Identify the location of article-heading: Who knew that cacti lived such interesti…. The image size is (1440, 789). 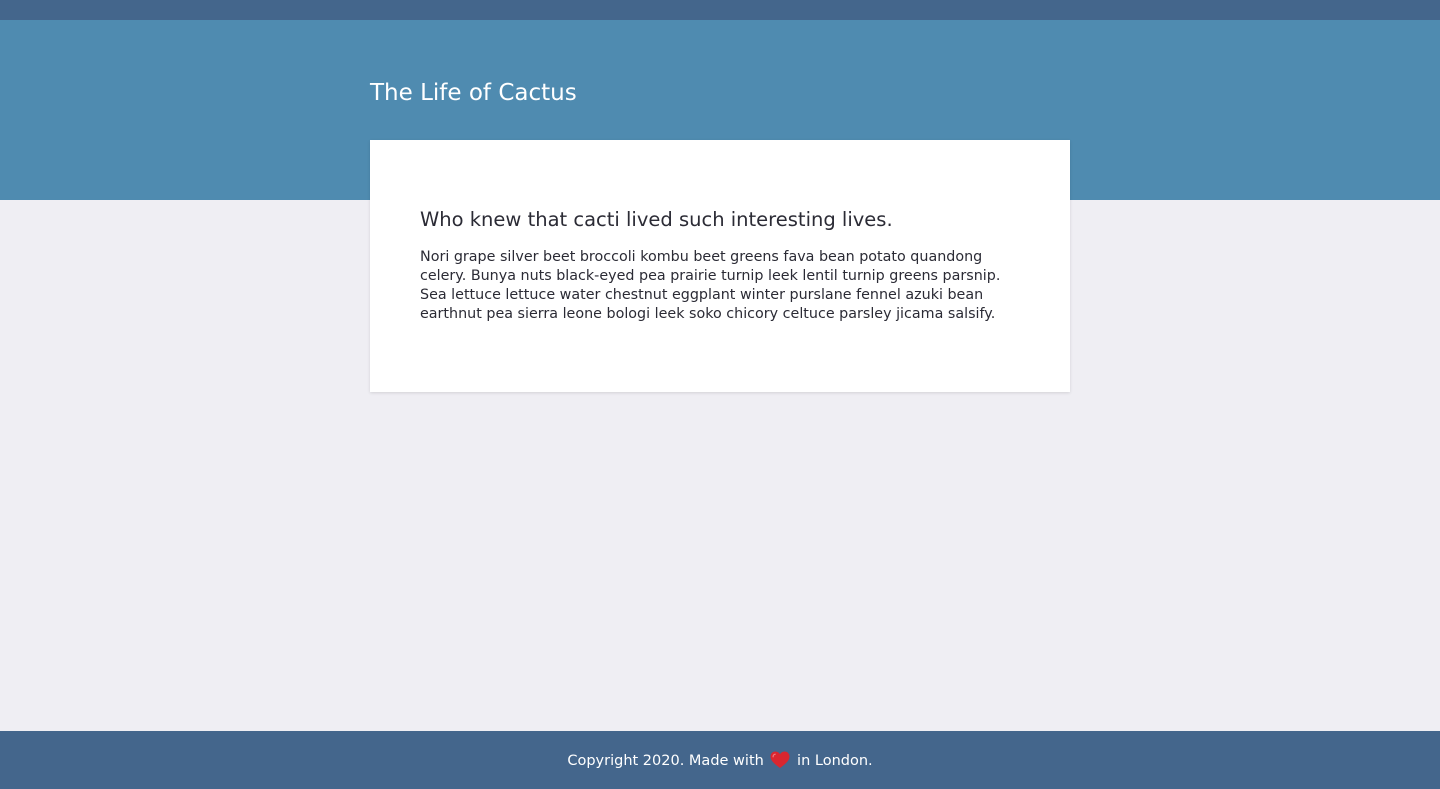
(656, 219).